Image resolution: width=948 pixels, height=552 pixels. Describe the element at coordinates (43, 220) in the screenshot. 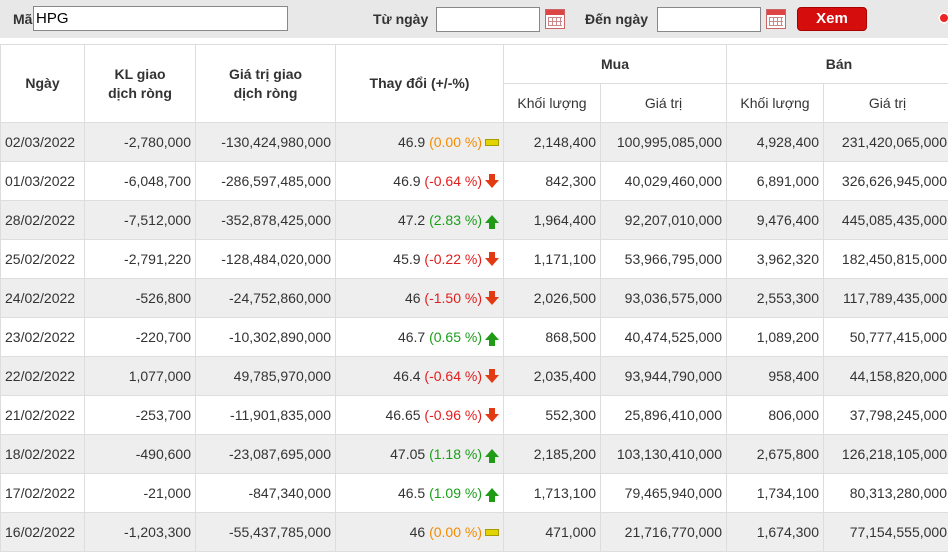

I see `cell-date: 28/02/2022` at that location.